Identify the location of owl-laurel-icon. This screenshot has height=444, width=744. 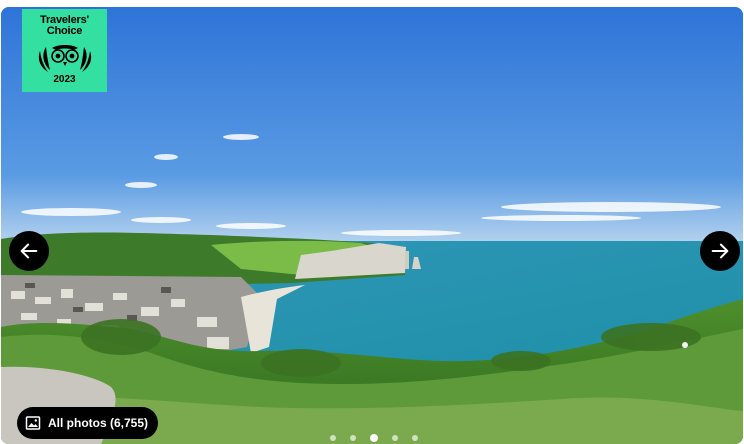
(64, 58).